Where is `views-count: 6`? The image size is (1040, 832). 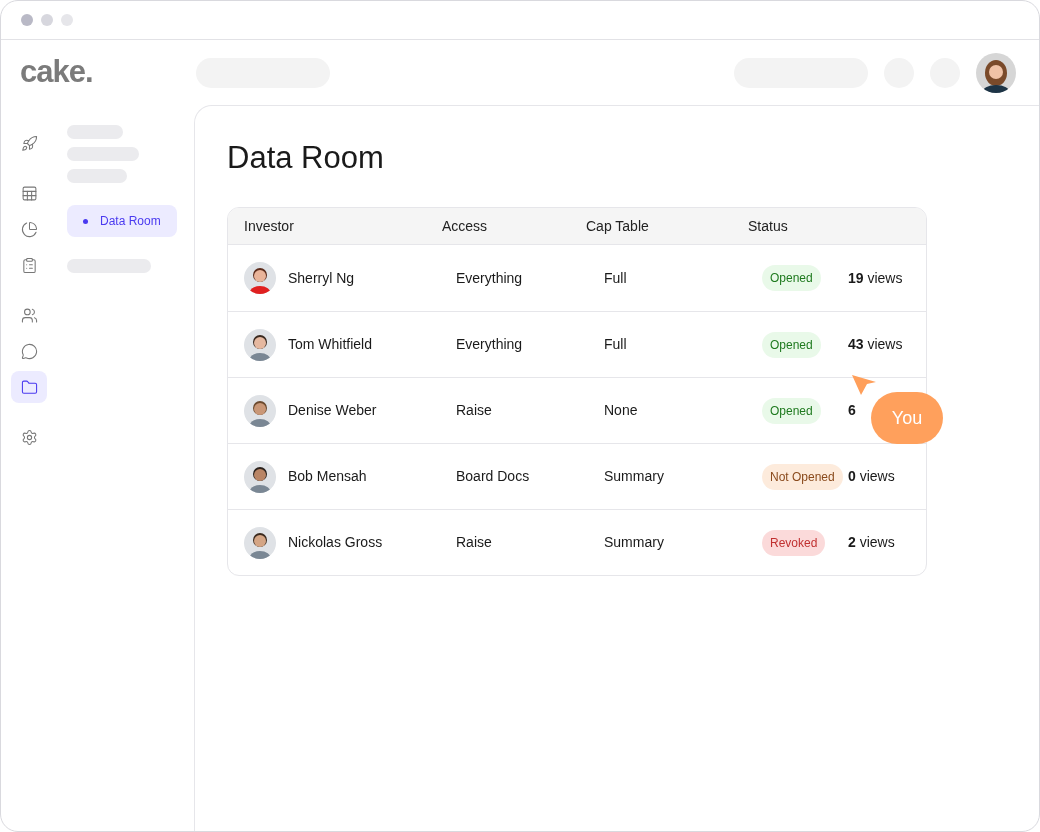
views-count: 6 is located at coordinates (852, 410).